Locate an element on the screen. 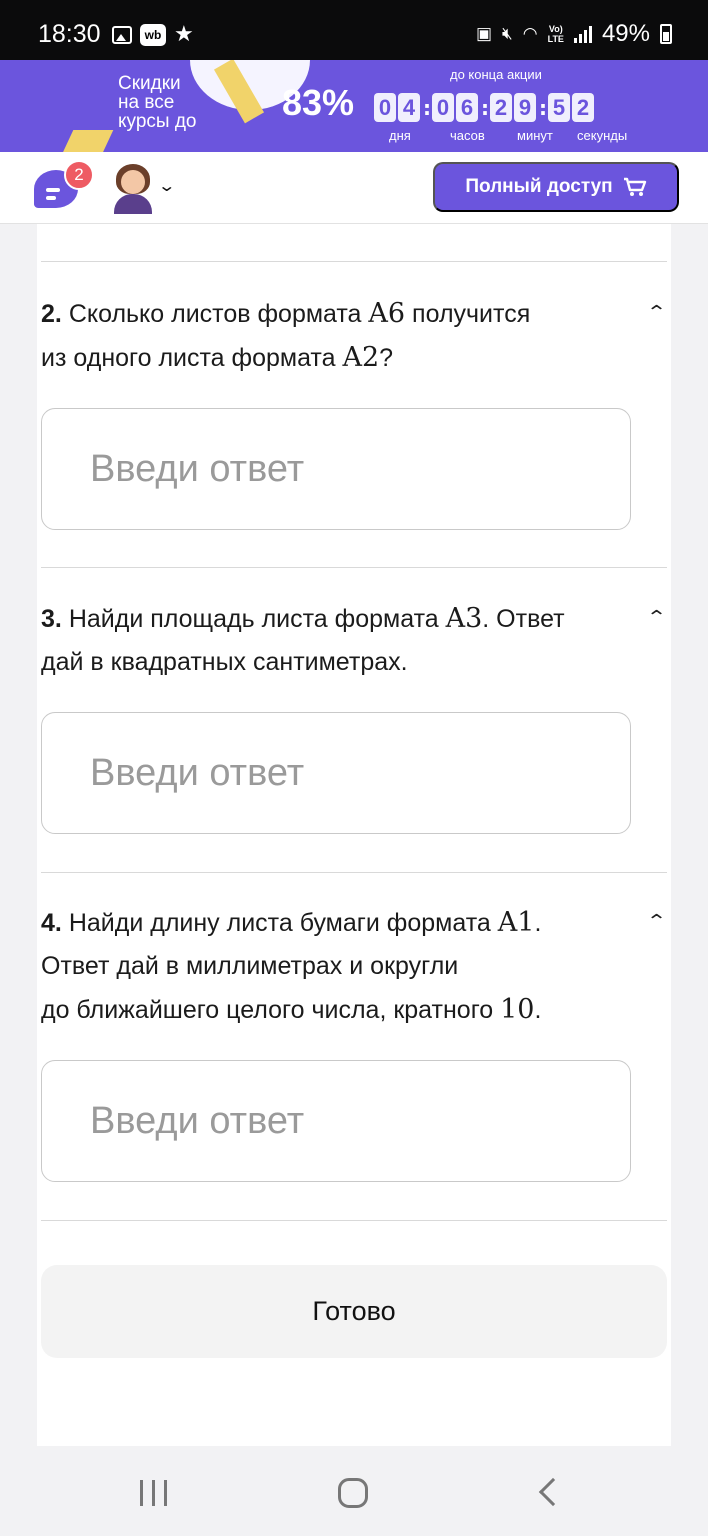 The image size is (708, 1536). done-button: Готово is located at coordinates (354, 1311).